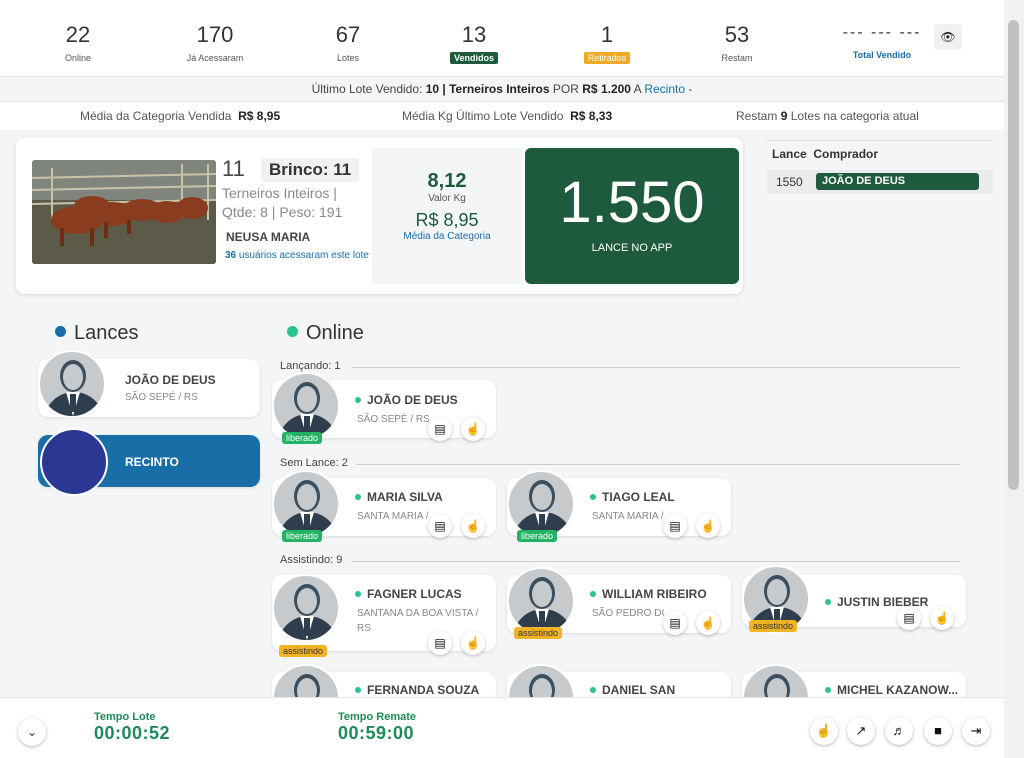 The image size is (1024, 758). I want to click on bids-table-row: 1550 JOÃO DE DEUS, so click(880, 182).